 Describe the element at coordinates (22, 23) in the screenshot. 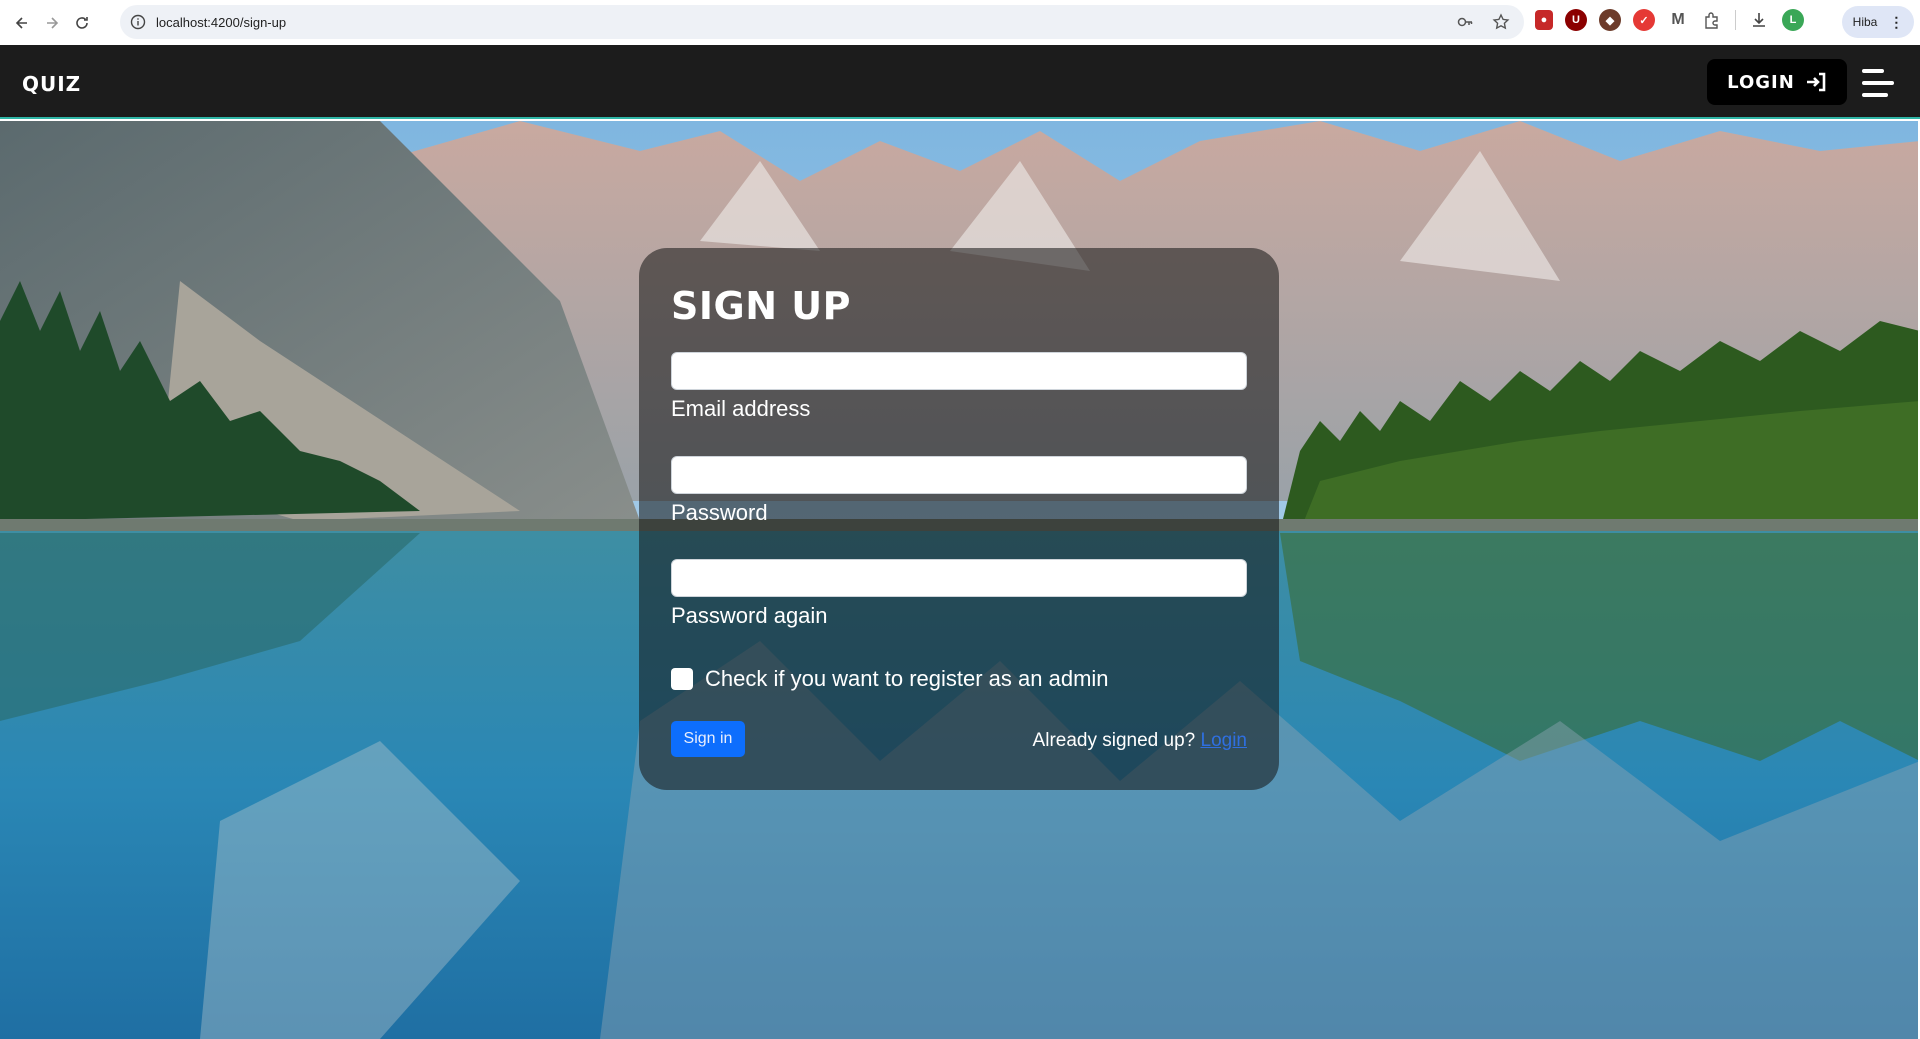

I see `back-icon` at that location.